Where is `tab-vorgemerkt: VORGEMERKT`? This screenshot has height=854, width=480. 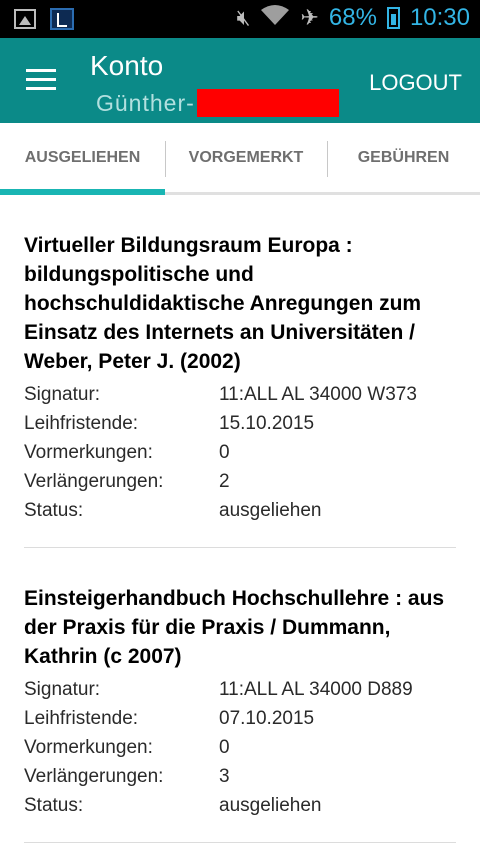
tab-vorgemerkt: VORGEMERKT is located at coordinates (246, 157).